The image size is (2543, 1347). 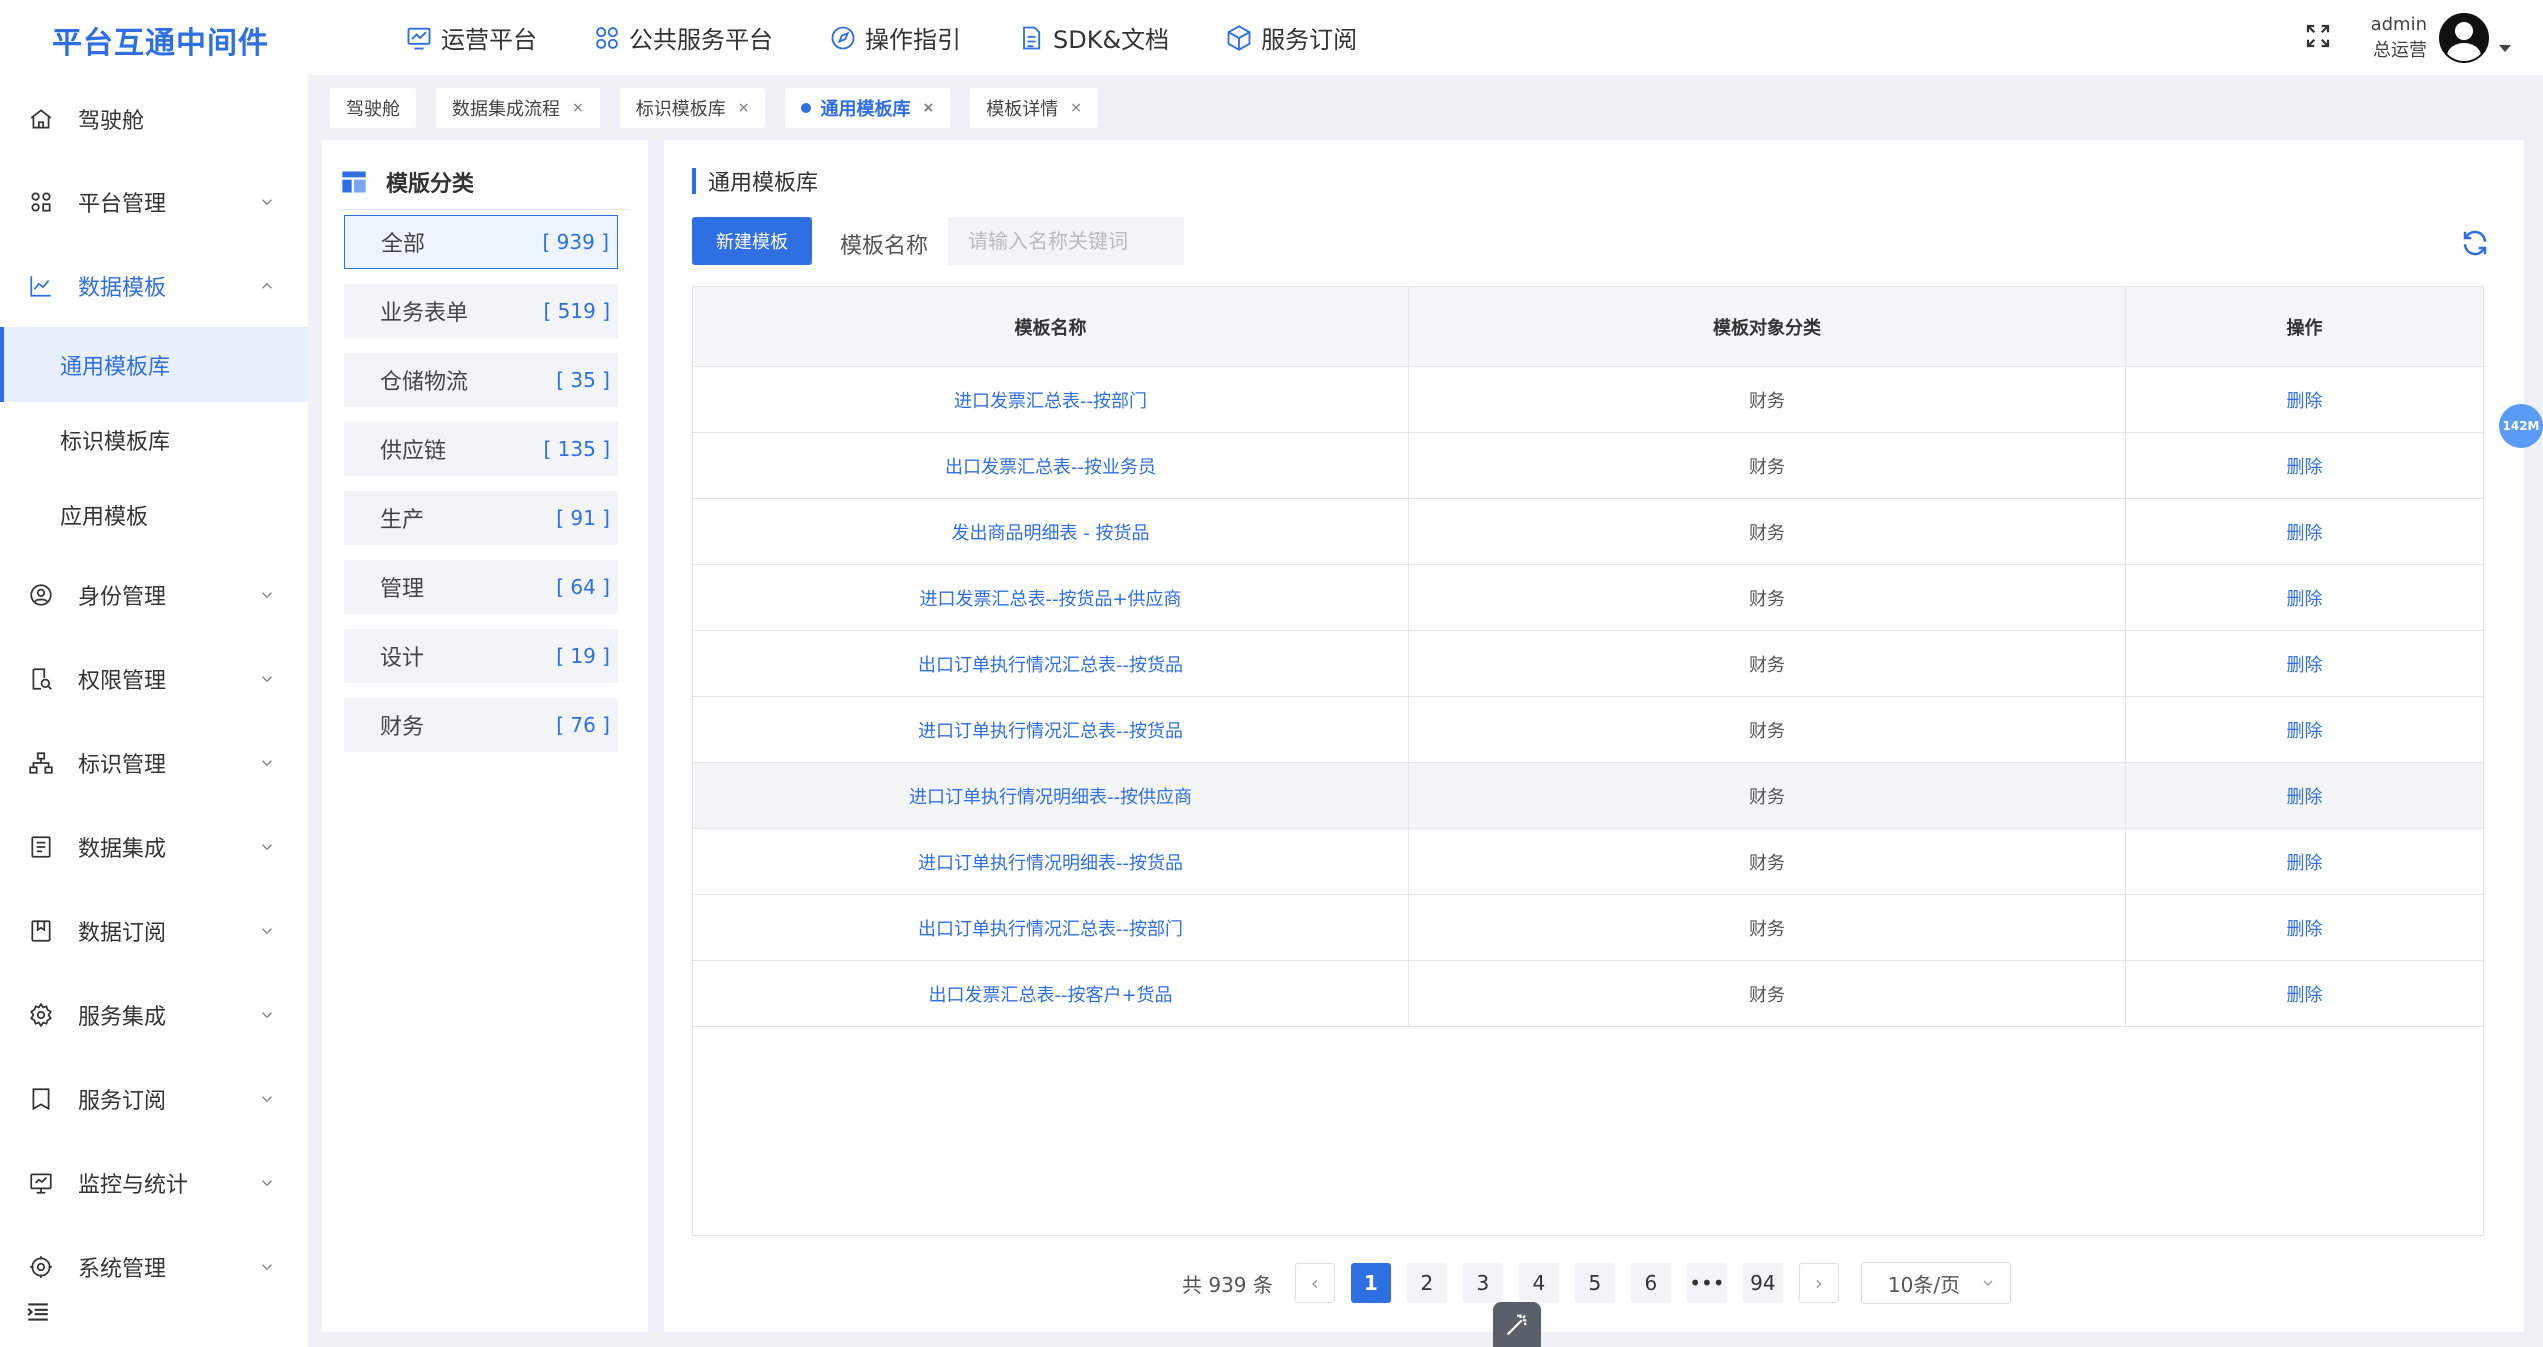 What do you see at coordinates (2464, 37) in the screenshot?
I see `avatar` at bounding box center [2464, 37].